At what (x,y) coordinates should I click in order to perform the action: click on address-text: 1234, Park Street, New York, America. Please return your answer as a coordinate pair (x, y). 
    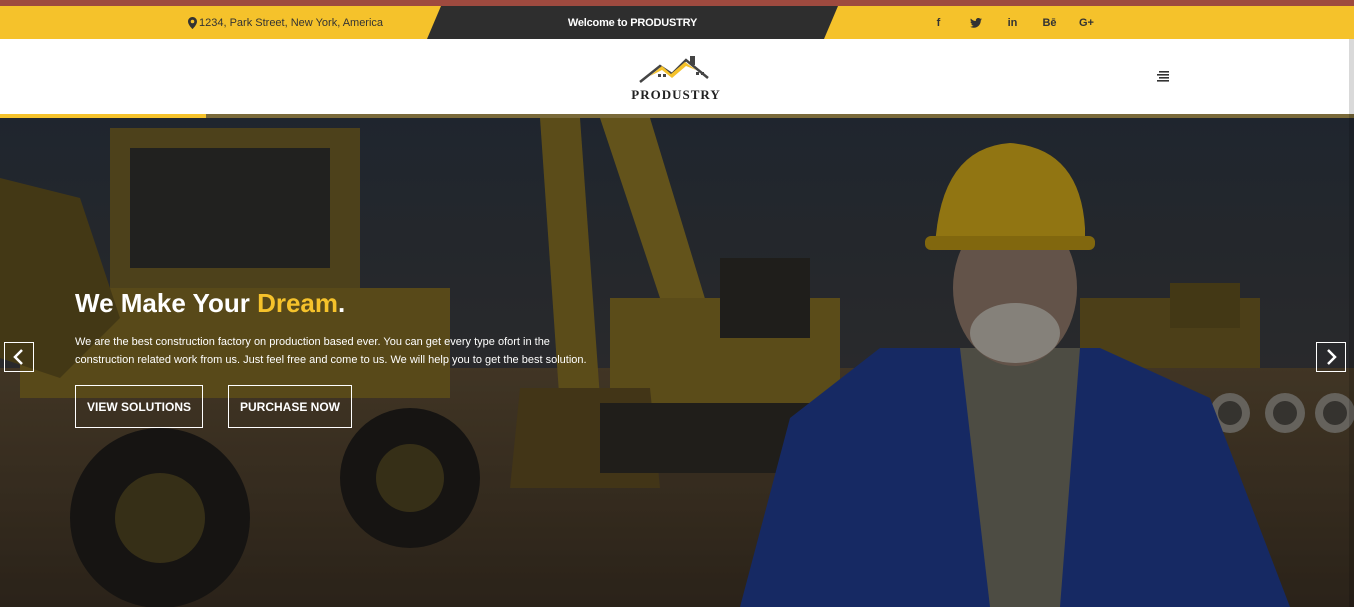
    Looking at the image, I should click on (291, 22).